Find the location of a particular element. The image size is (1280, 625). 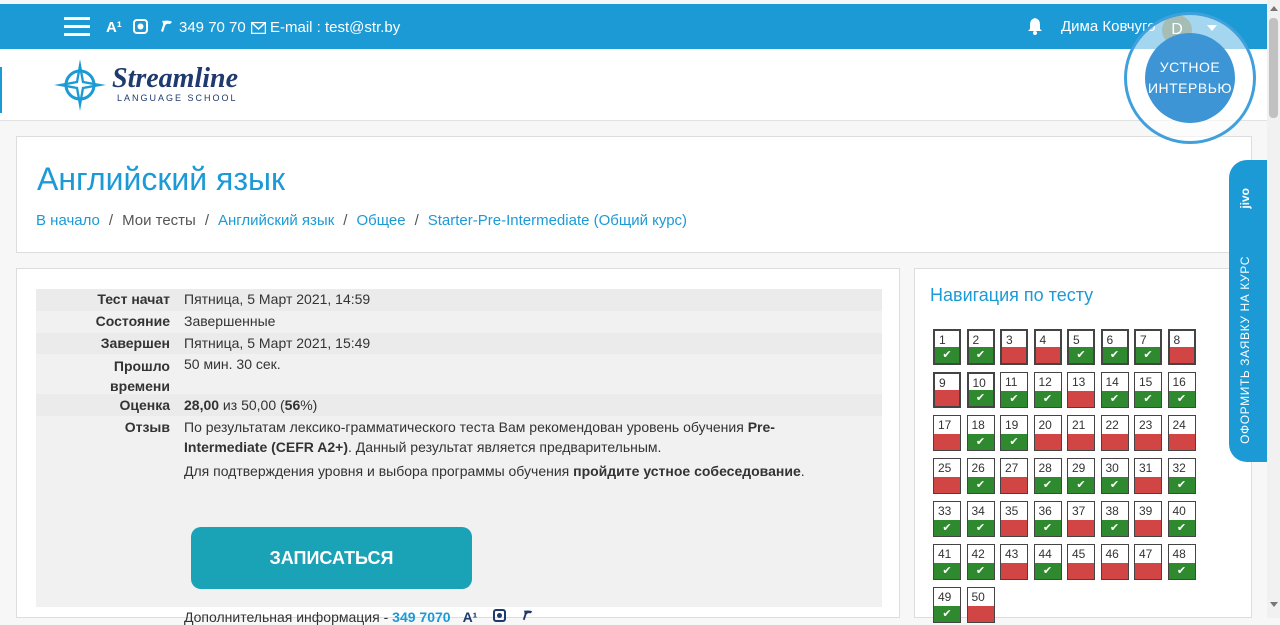

question-button: 1 is located at coordinates (947, 347).